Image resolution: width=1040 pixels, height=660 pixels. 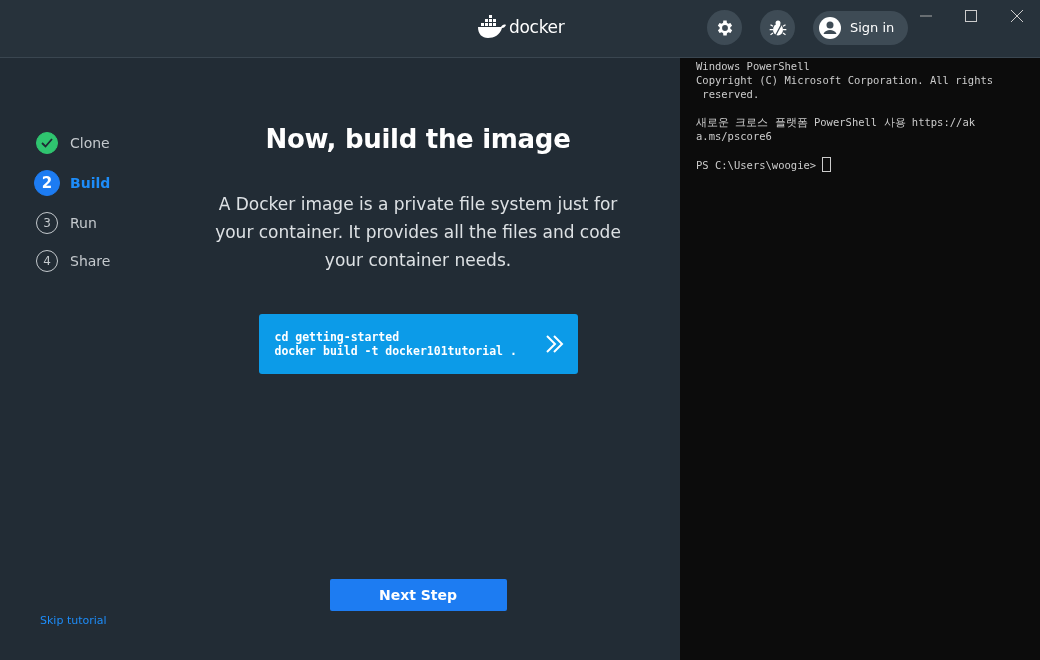 I want to click on maximize-icon, so click(x=971, y=16).